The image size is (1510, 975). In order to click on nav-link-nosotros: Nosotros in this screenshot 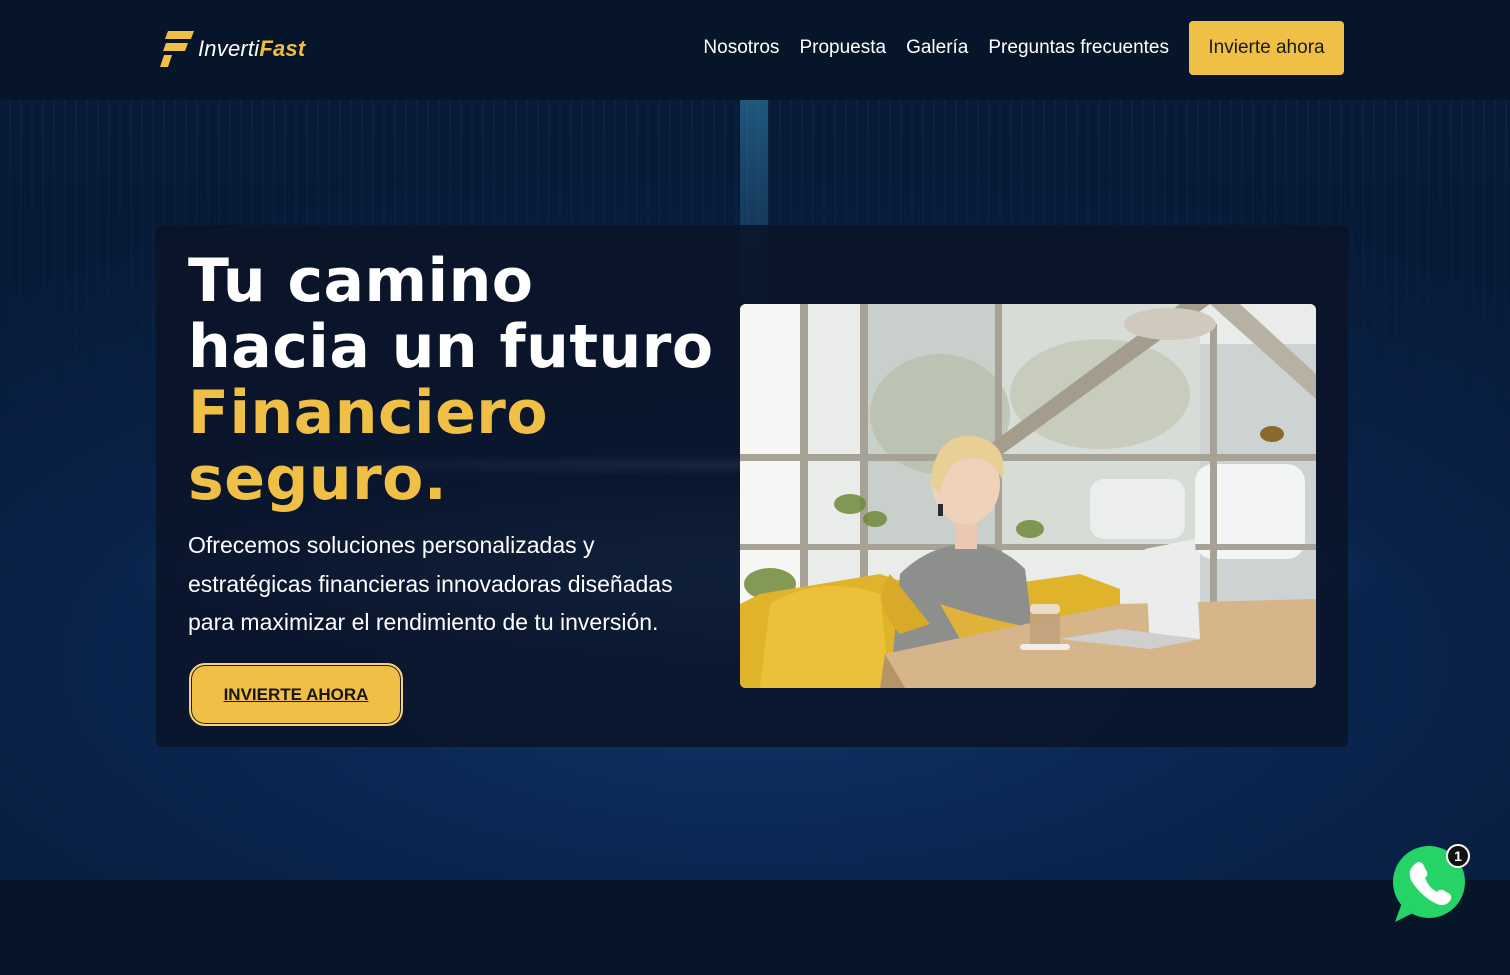, I will do `click(741, 48)`.